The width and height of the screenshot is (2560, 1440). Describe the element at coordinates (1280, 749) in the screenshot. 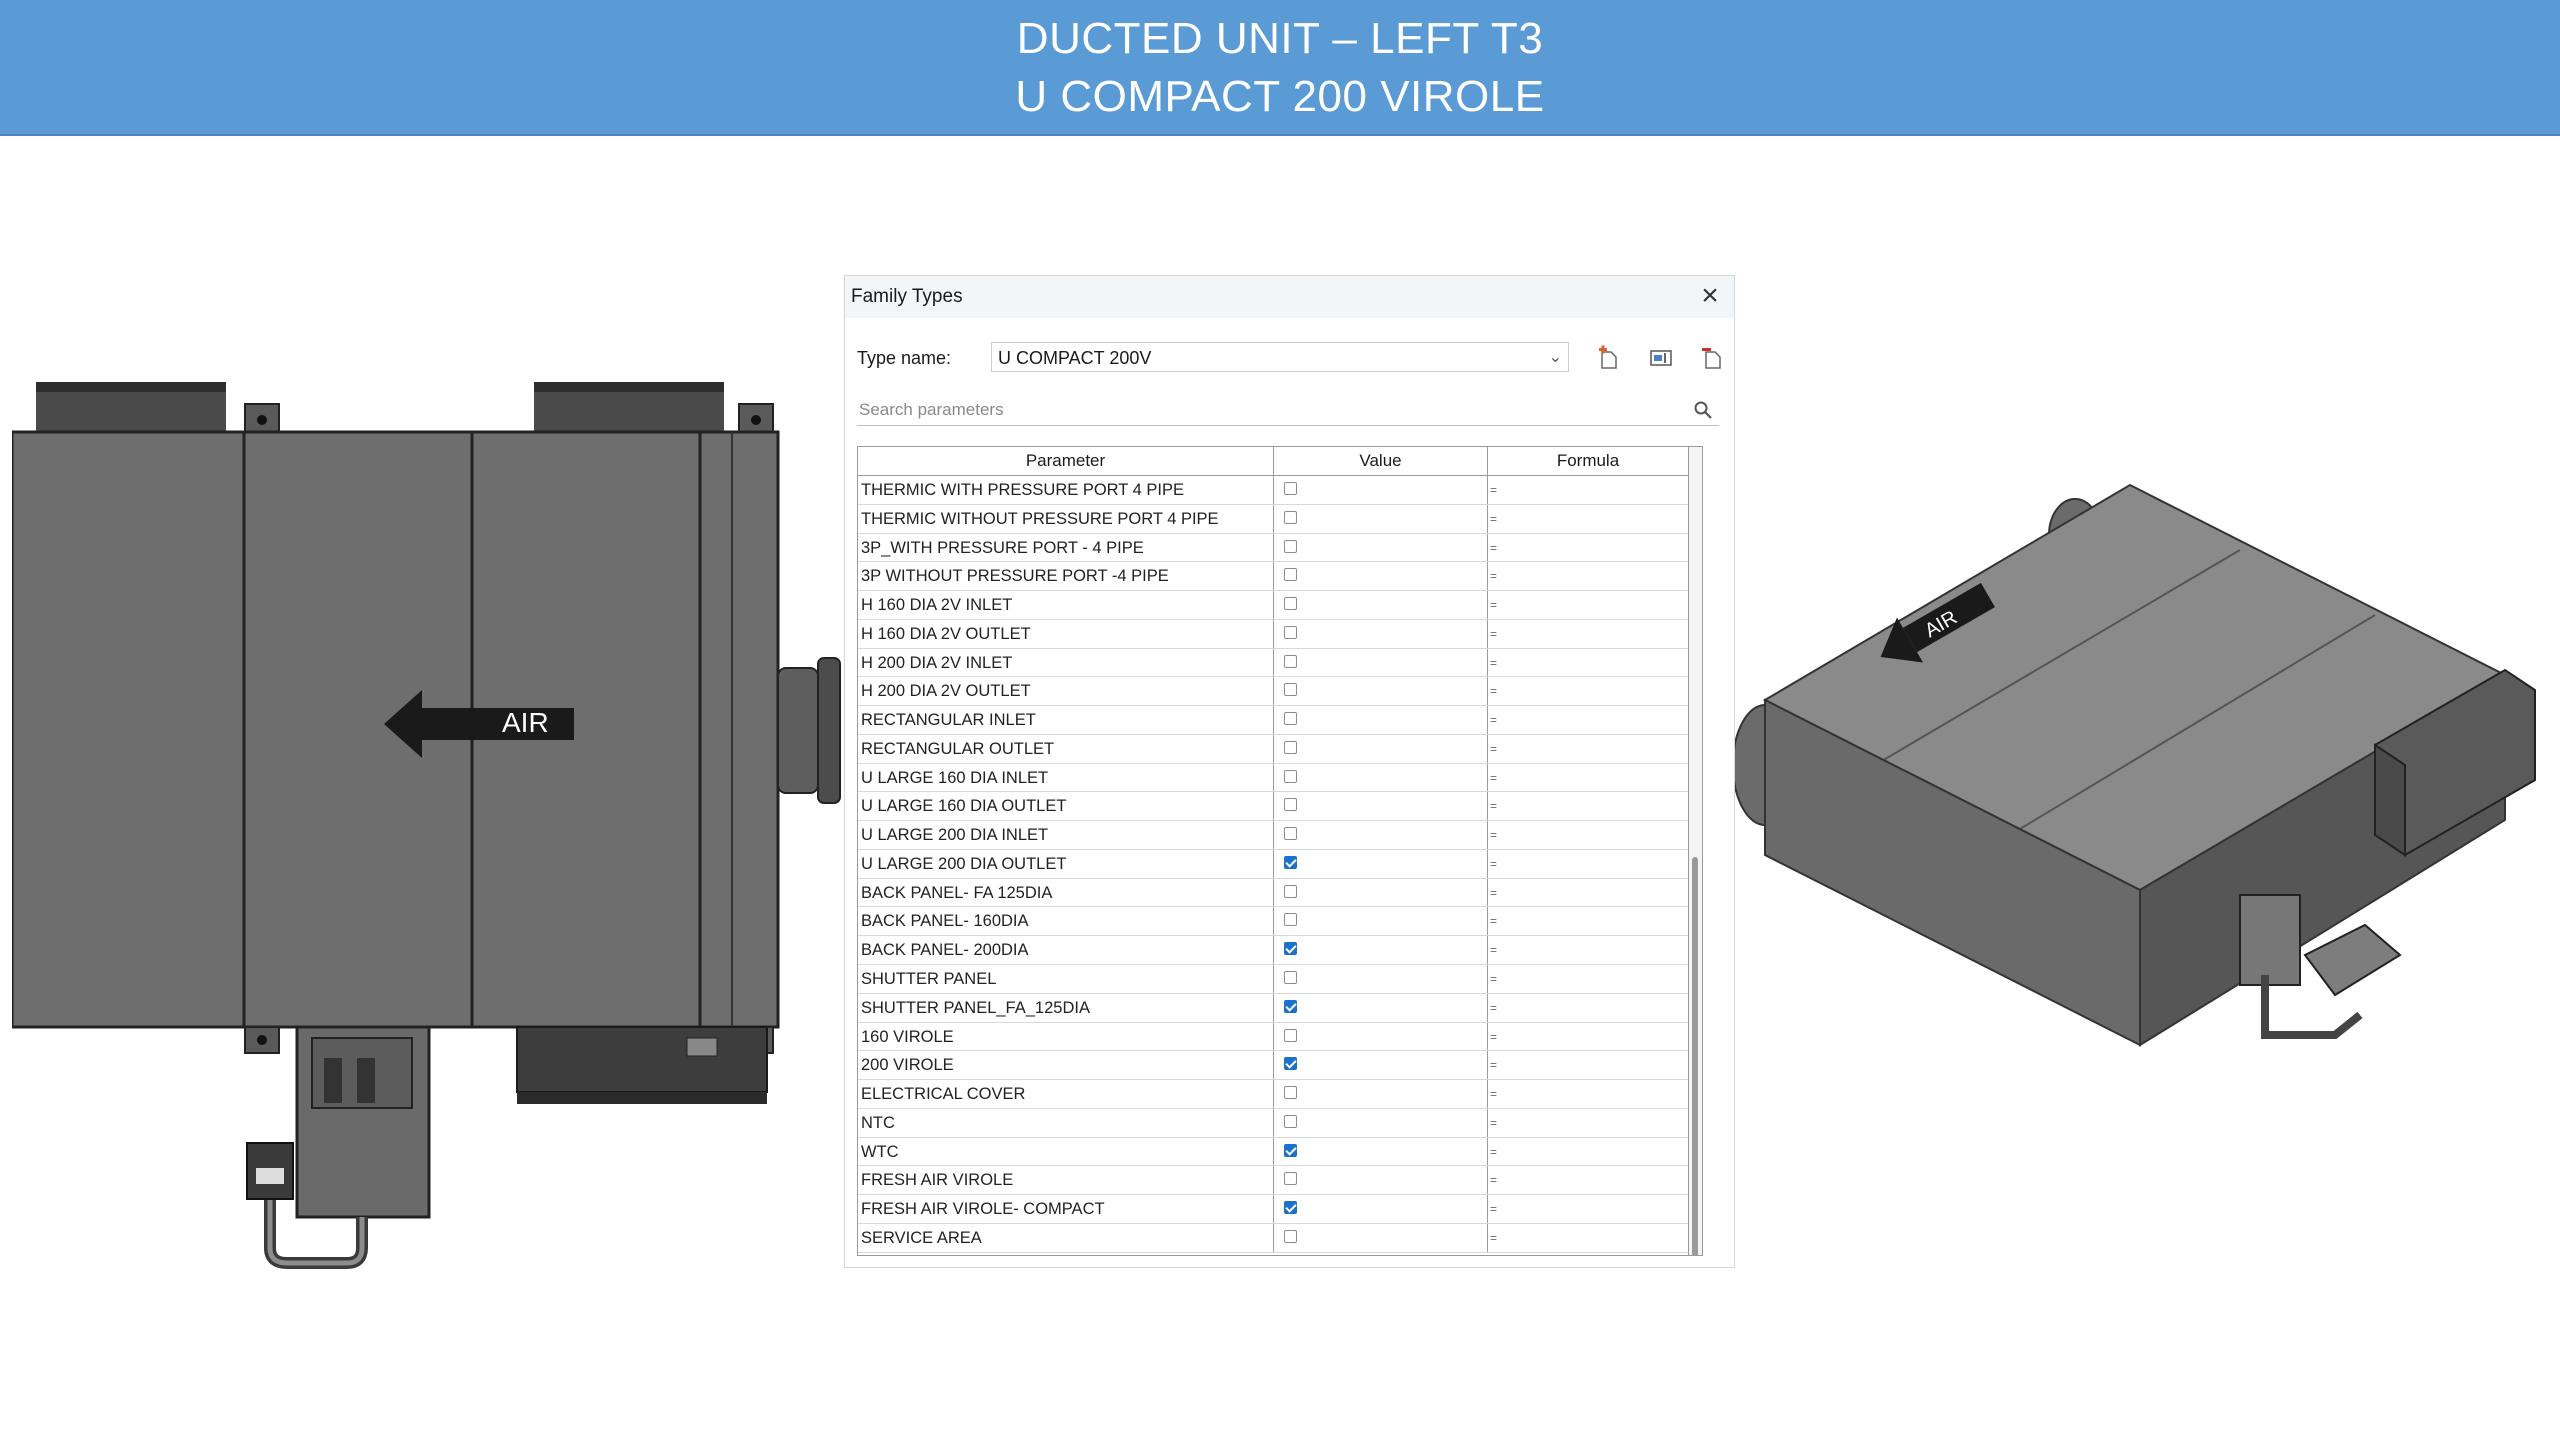

I see `table-row: RECTANGULAR OUTLET =` at that location.